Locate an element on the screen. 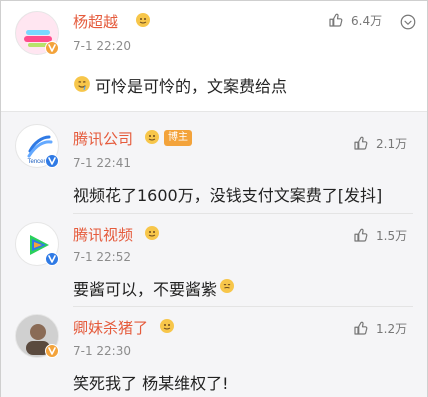 Image resolution: width=428 pixels, height=397 pixels. comment-text: 可怜是可怜的，文案费给点 is located at coordinates (191, 86).